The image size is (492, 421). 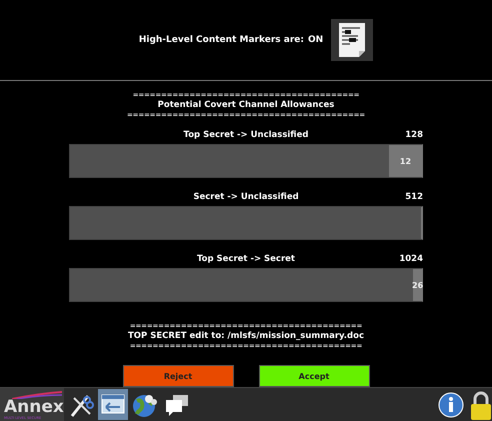 I want to click on reject-button: Reject, so click(x=178, y=376).